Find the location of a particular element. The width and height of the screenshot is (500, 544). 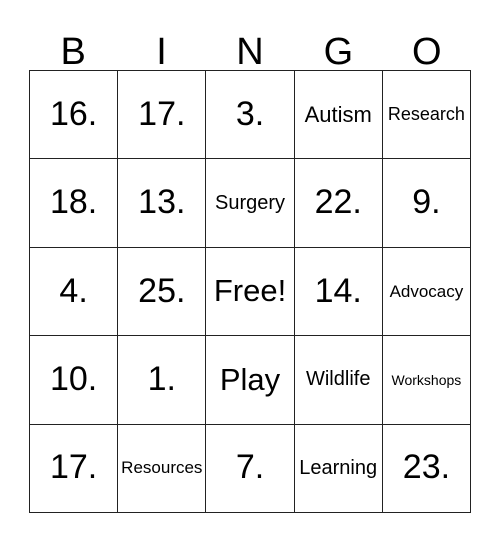

bingo-cell: Wildlife is located at coordinates (338, 380).